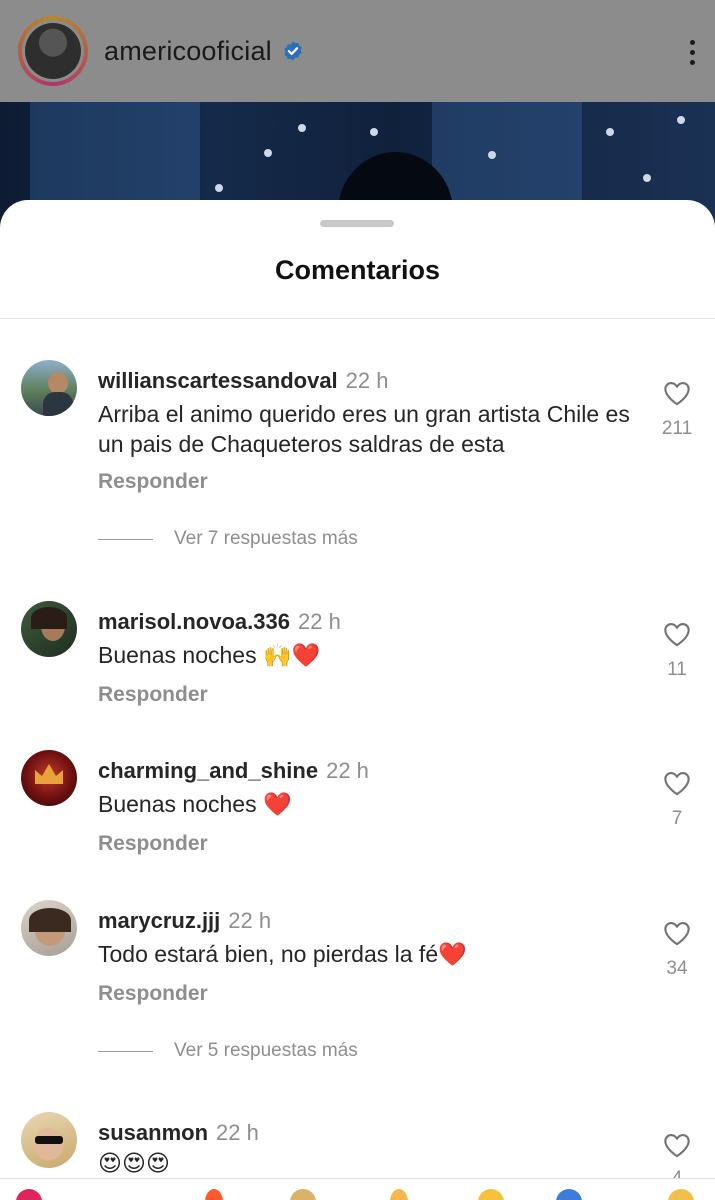 The image size is (715, 1200). What do you see at coordinates (195, 804) in the screenshot?
I see `comment-text: Buenas noches ❤️` at bounding box center [195, 804].